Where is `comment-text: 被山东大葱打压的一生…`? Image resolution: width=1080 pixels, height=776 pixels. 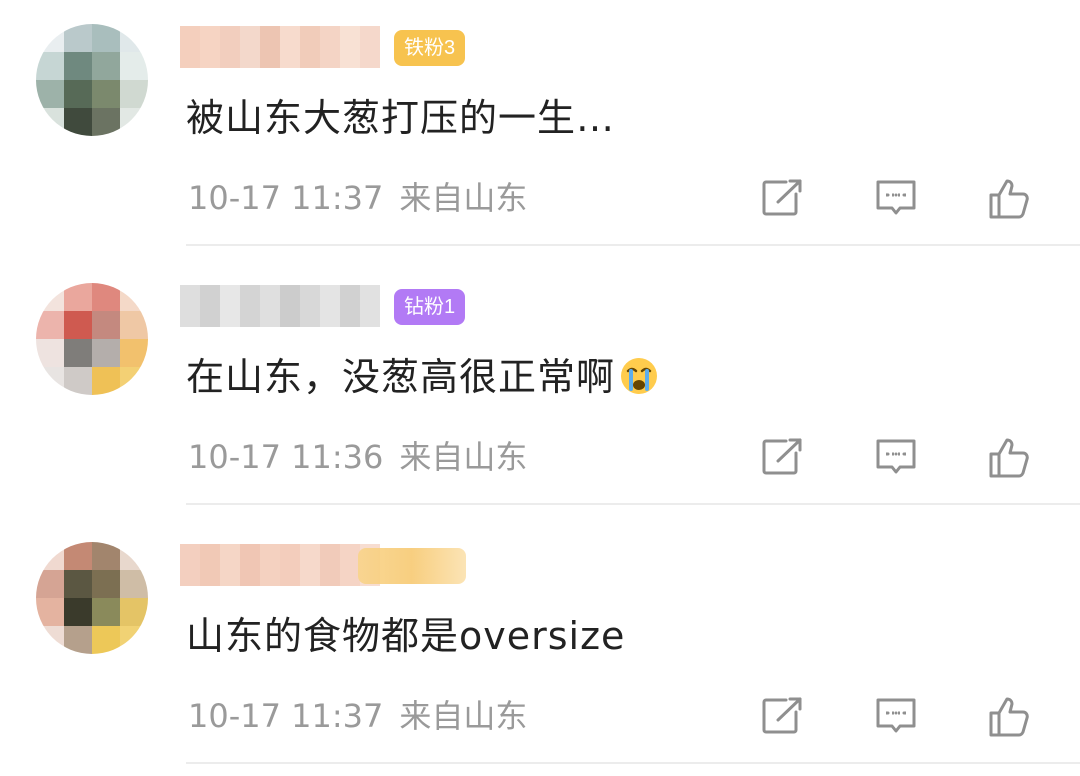 comment-text: 被山东大葱打压的一生… is located at coordinates (400, 118).